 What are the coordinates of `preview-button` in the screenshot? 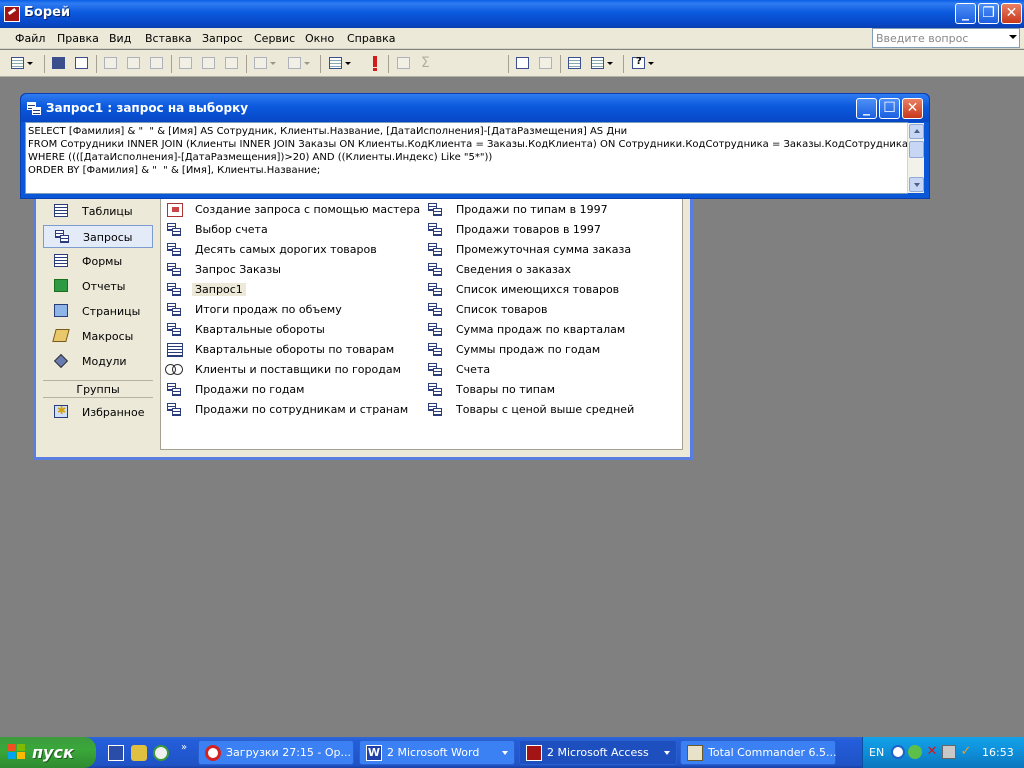 It's located at (134, 63).